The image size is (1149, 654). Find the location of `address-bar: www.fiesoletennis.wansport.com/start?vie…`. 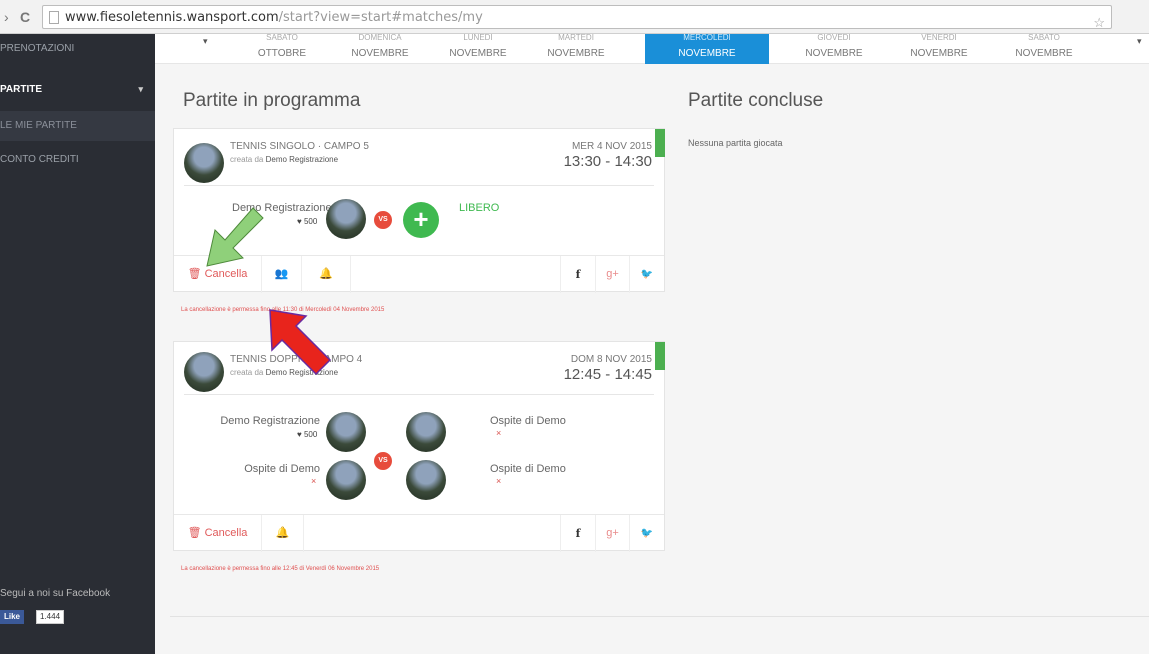

address-bar: www.fiesoletennis.wansport.com/start?vie… is located at coordinates (577, 18).